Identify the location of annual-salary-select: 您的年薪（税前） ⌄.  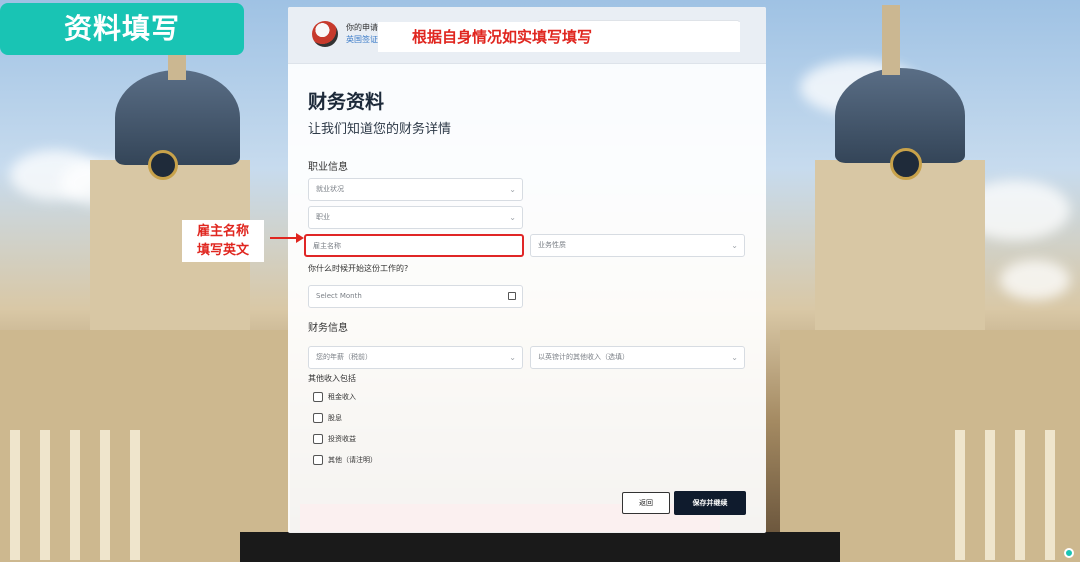
(415, 357).